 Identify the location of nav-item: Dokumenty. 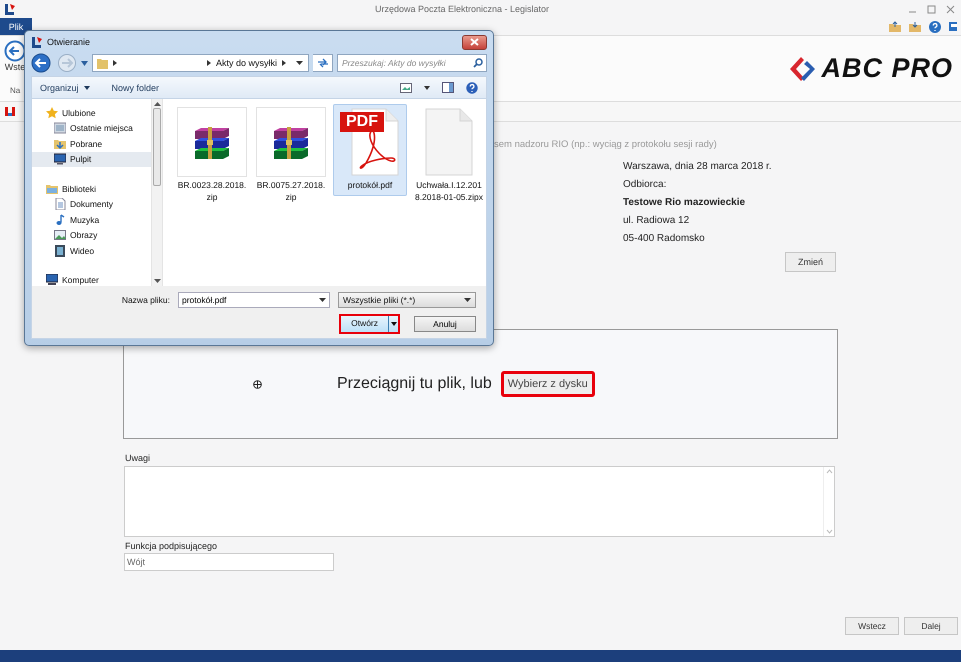
(91, 204).